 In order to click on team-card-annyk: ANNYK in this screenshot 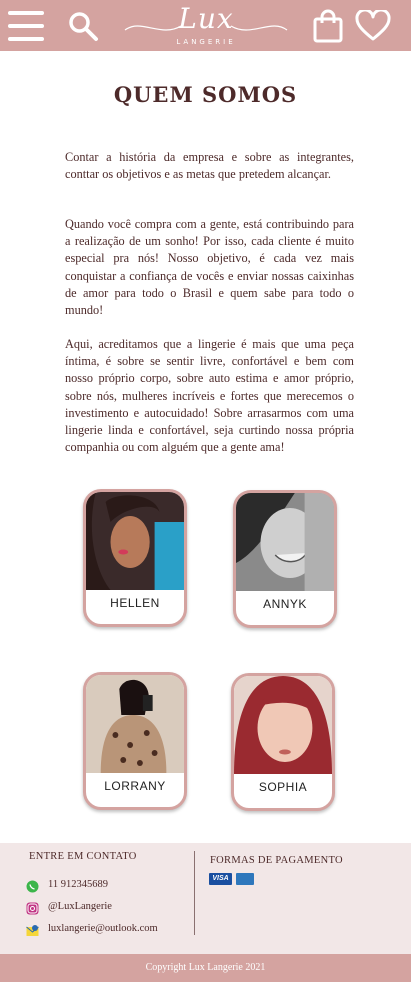, I will do `click(285, 559)`.